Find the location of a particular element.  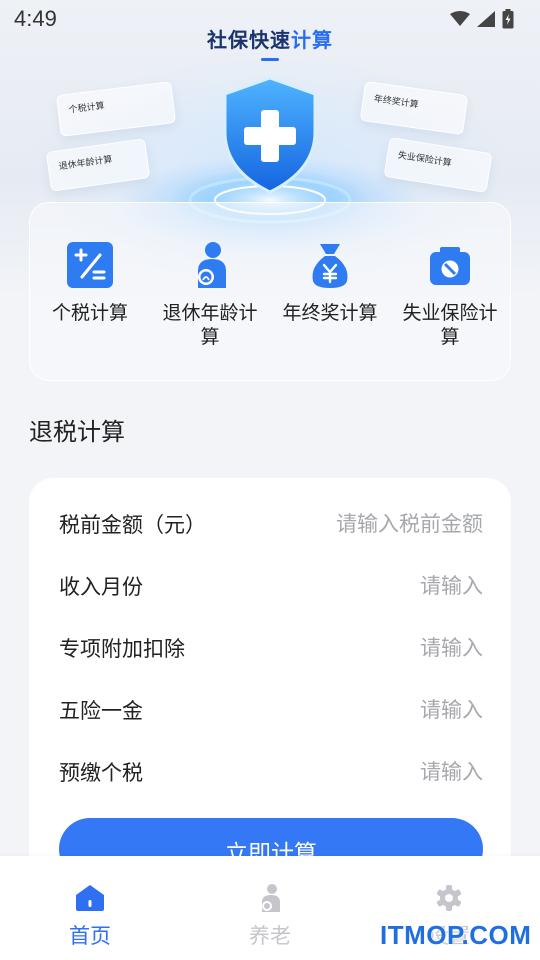

hero-card-unemployment: 失业保险计算 is located at coordinates (438, 165).